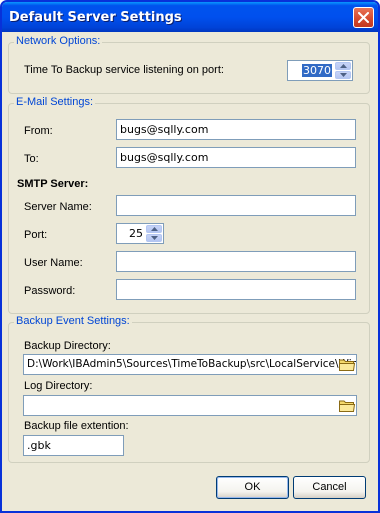 The width and height of the screenshot is (380, 513). Describe the element at coordinates (236, 289) in the screenshot. I see `password-input` at that location.